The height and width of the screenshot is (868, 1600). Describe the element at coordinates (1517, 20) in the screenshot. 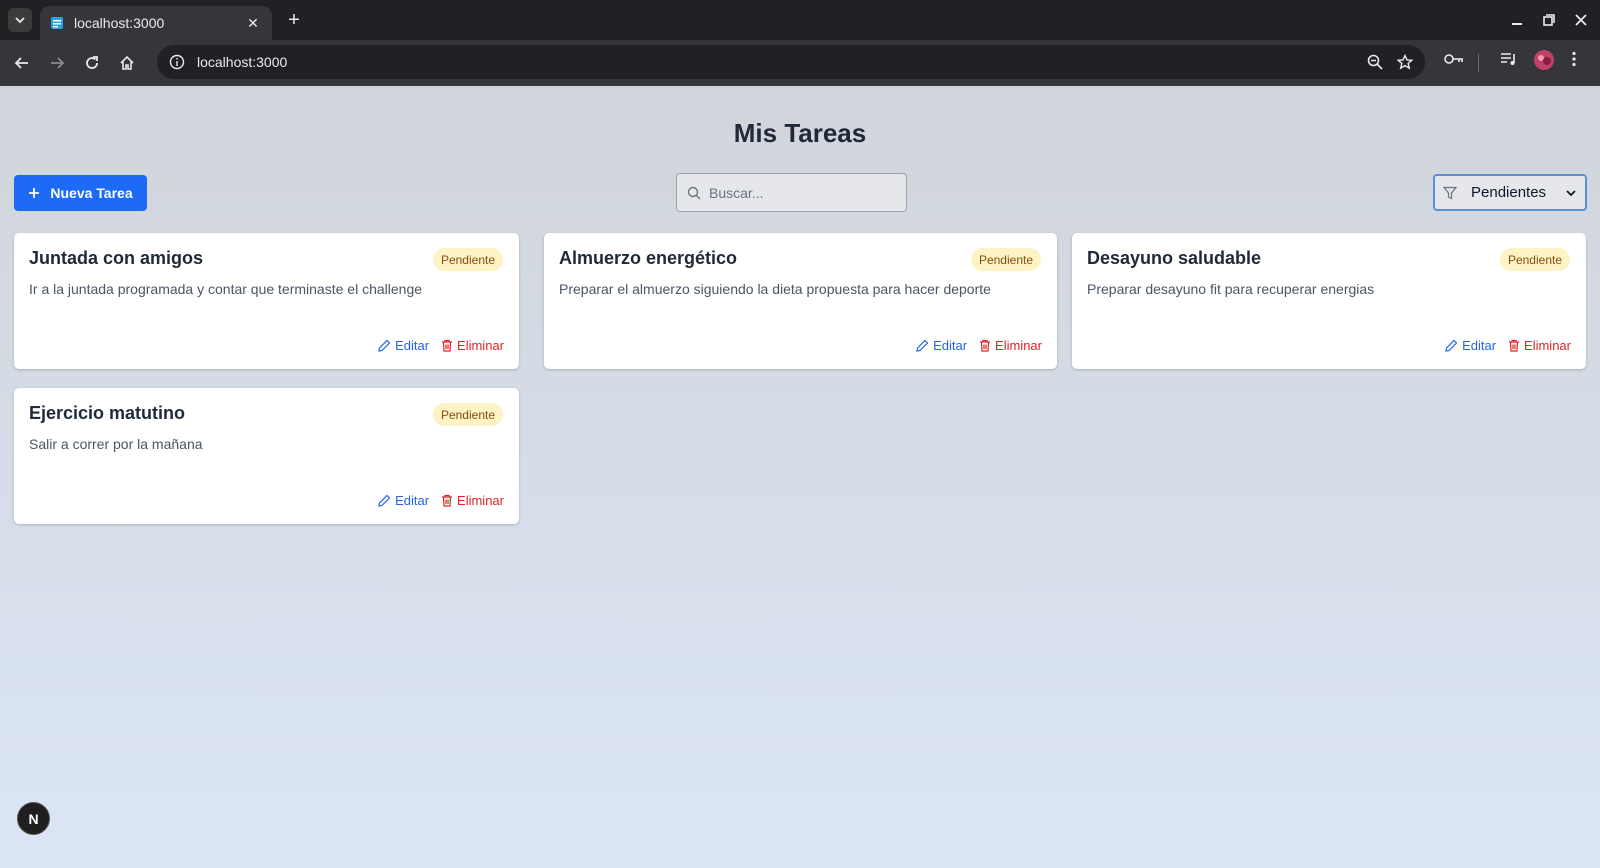

I see `minimize-button` at that location.